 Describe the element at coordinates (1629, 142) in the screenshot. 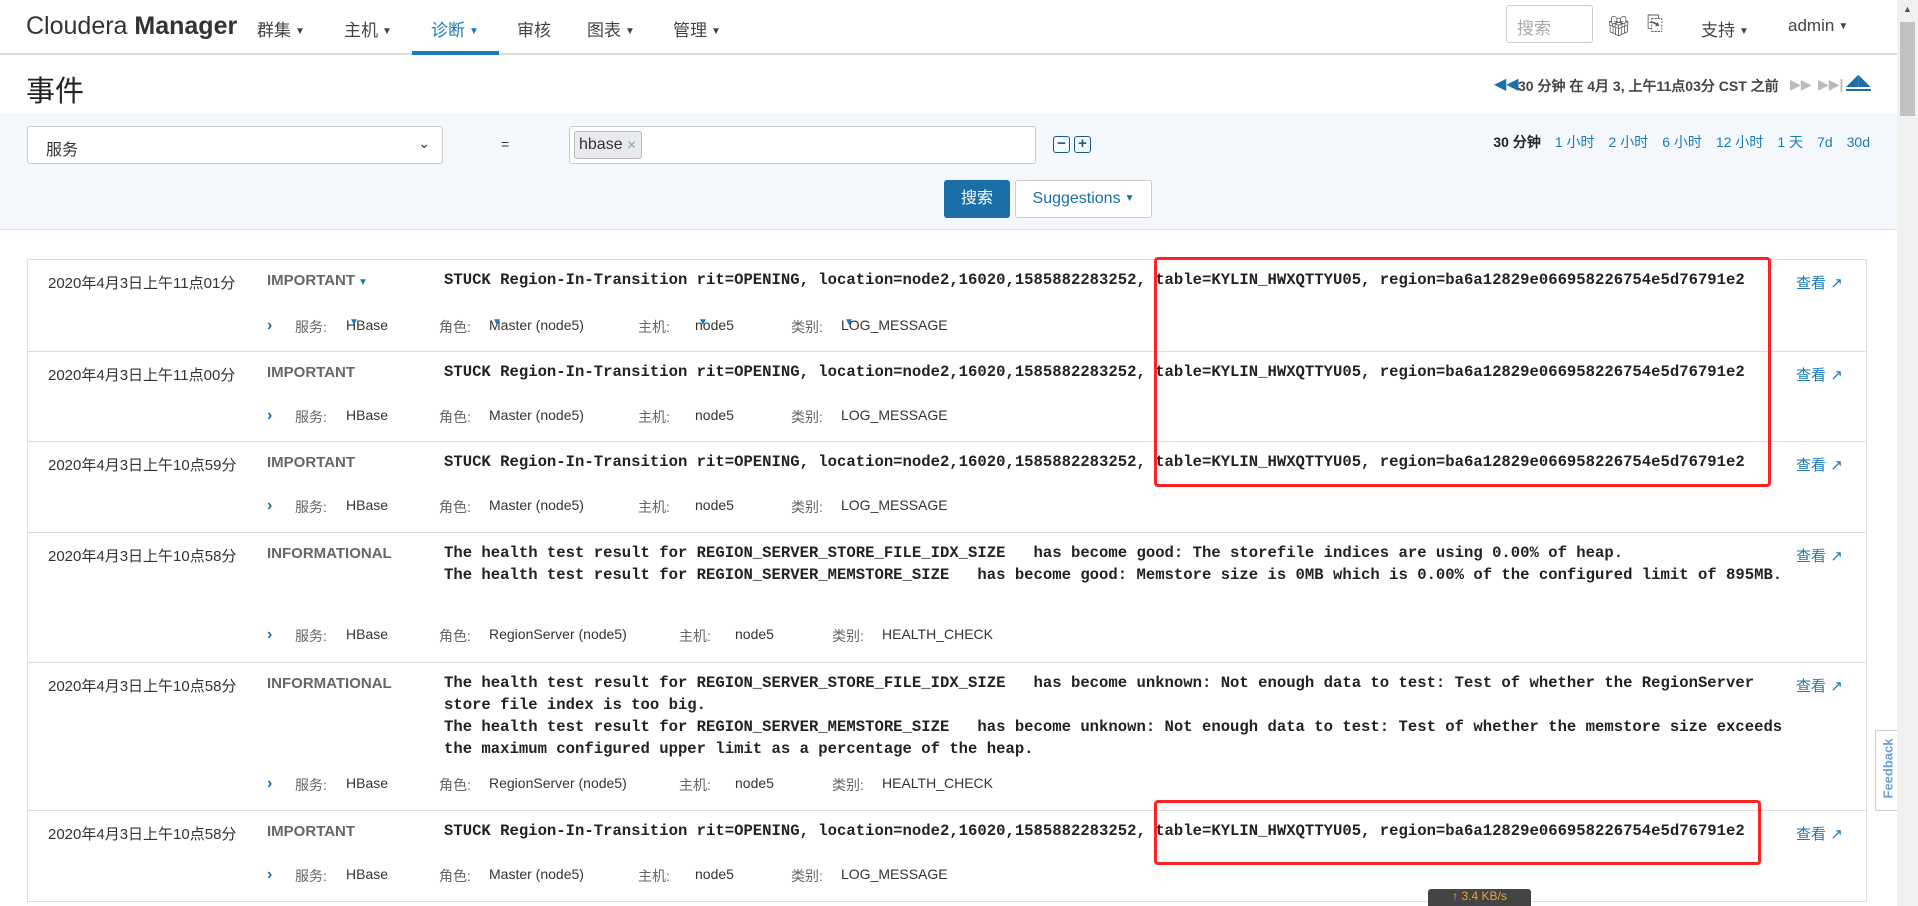

I see `time-range-option: 2 小时` at that location.